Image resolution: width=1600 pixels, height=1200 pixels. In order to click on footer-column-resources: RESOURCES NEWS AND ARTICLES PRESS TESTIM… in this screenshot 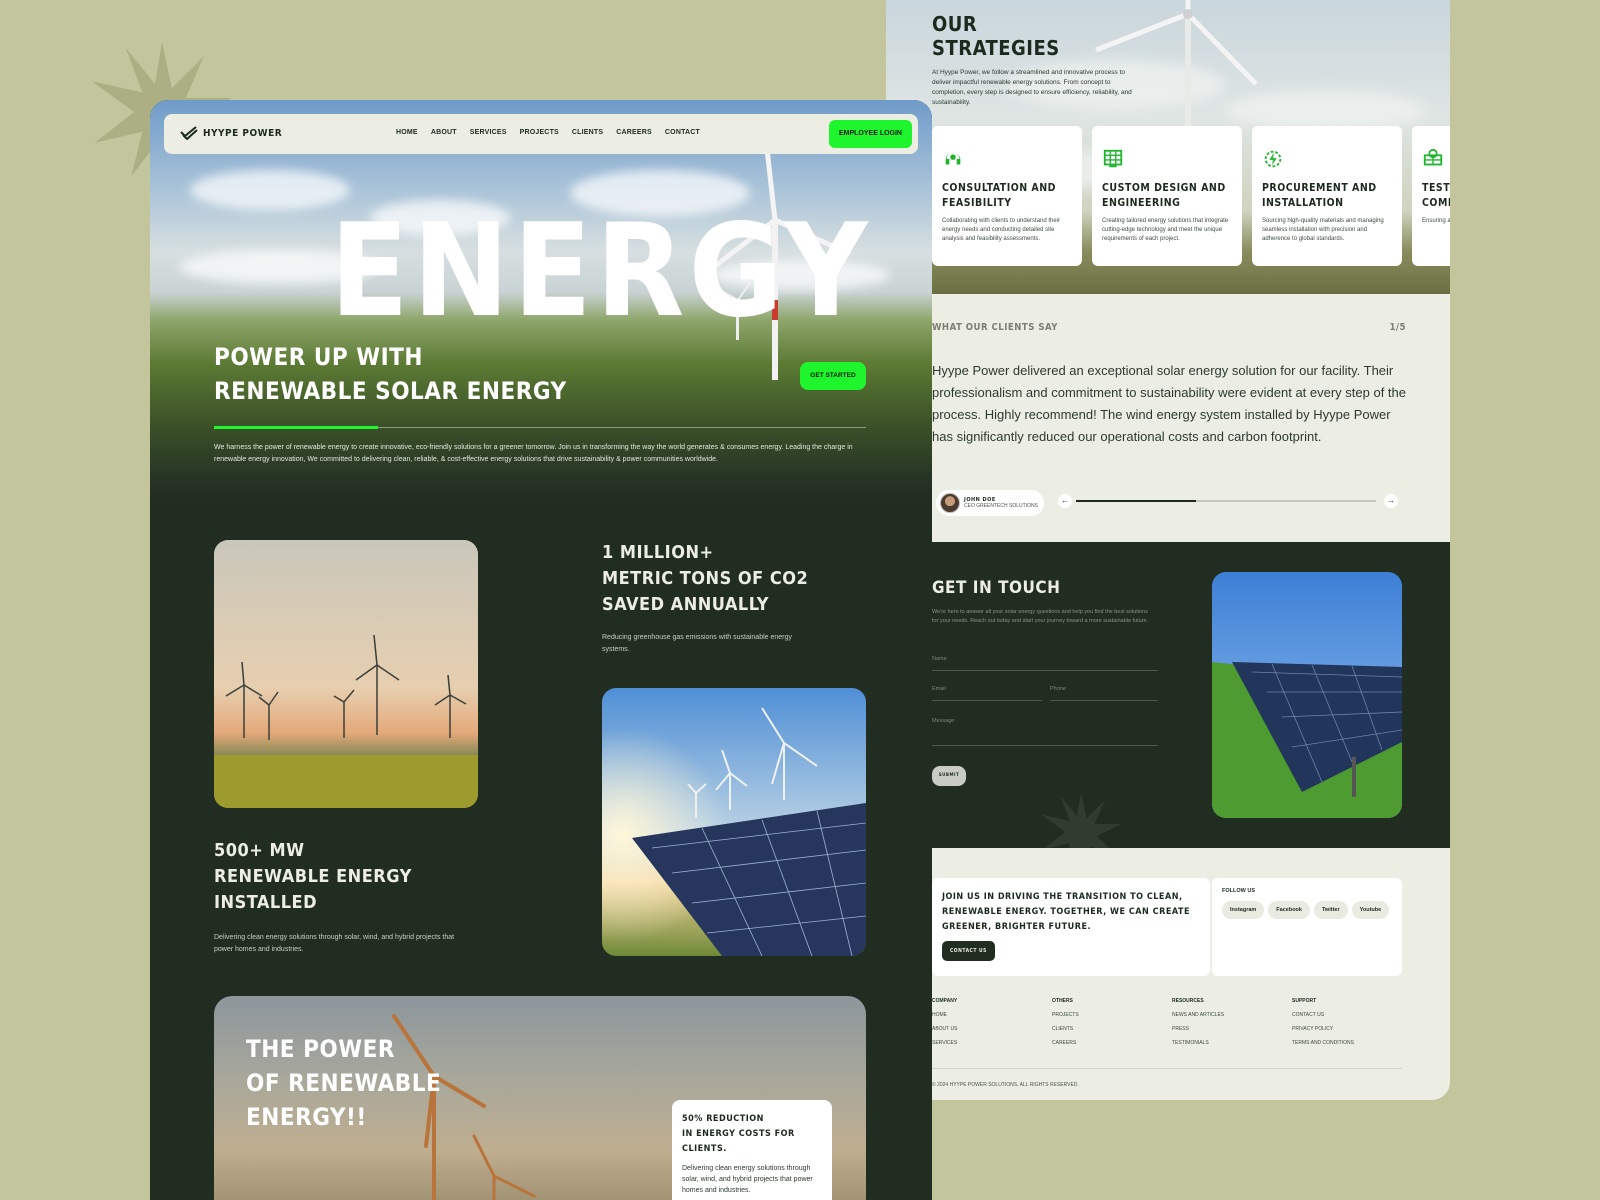, I will do `click(1227, 1022)`.